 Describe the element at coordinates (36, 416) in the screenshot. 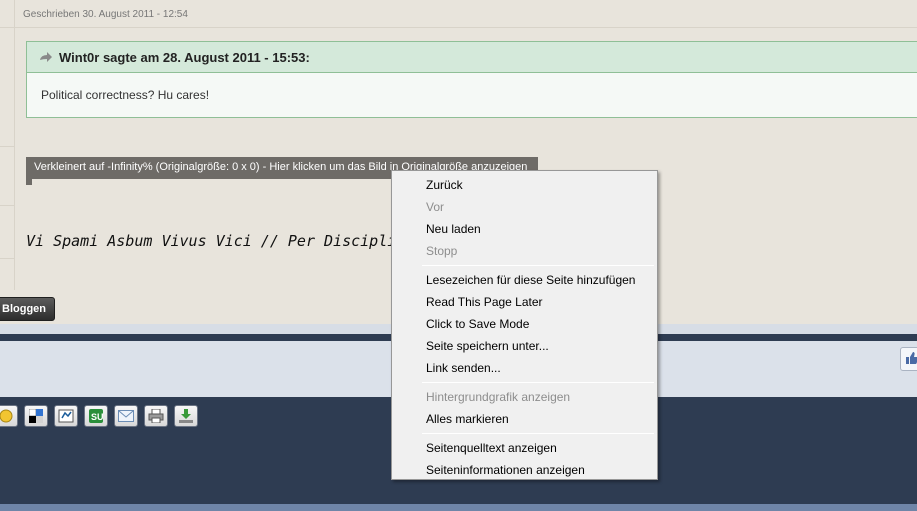

I see `delicious-icon` at that location.